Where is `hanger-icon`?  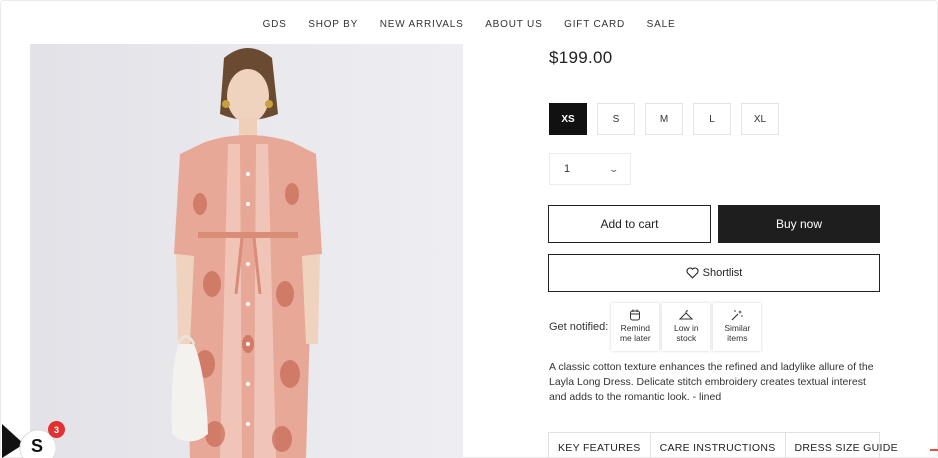
hanger-icon is located at coordinates (686, 315).